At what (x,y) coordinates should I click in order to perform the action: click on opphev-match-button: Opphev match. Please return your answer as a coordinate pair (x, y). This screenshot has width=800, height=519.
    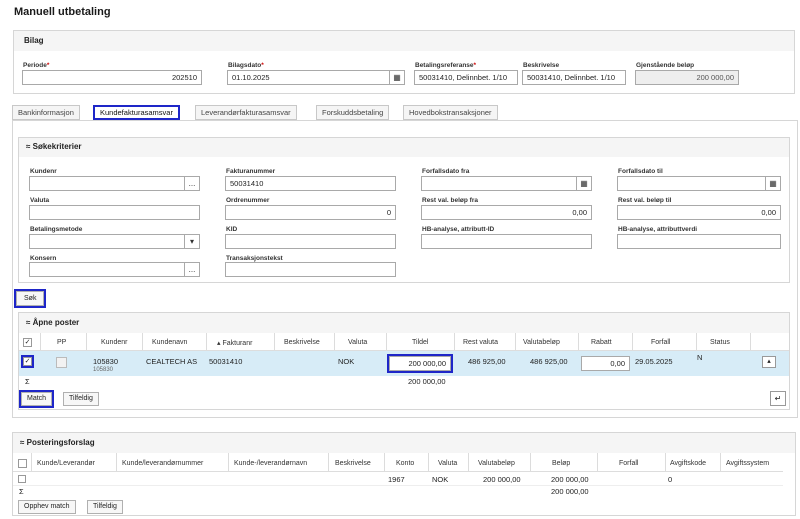
    Looking at the image, I should click on (47, 507).